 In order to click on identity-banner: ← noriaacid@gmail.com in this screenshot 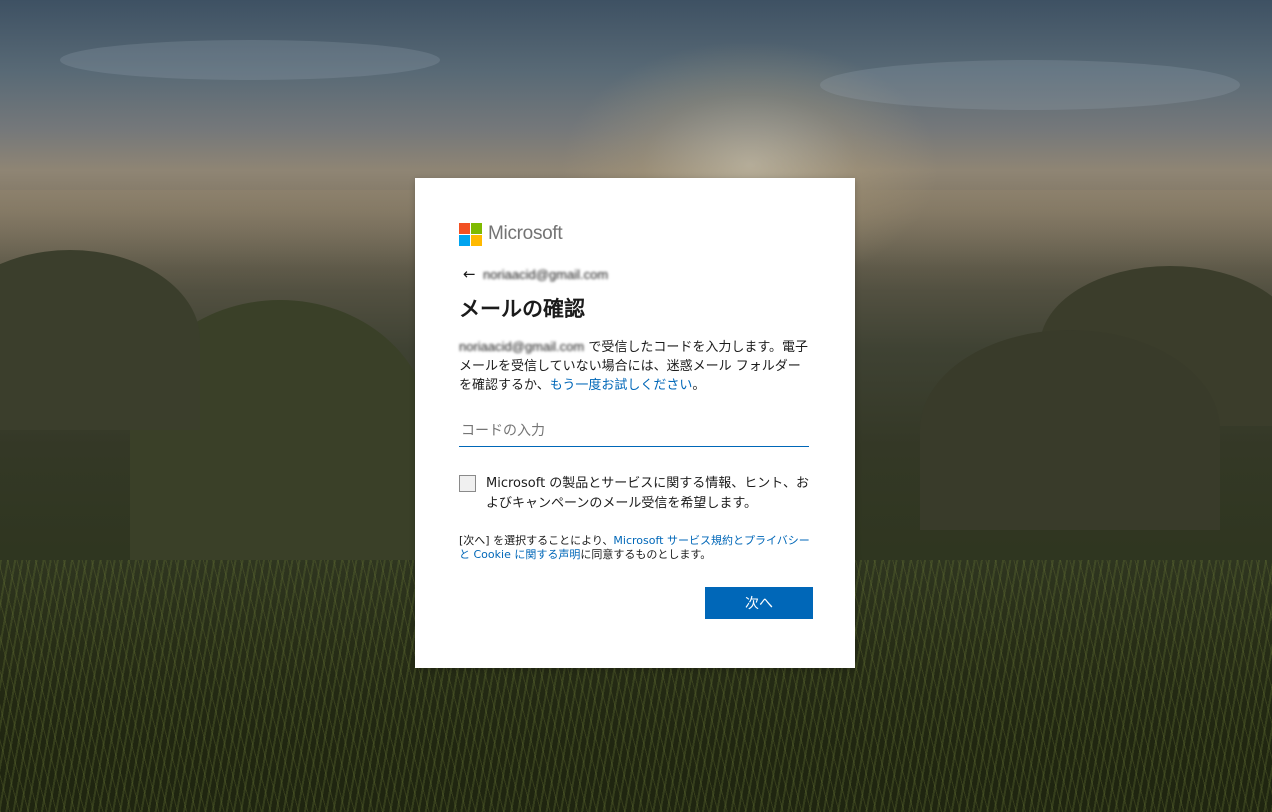, I will do `click(635, 274)`.